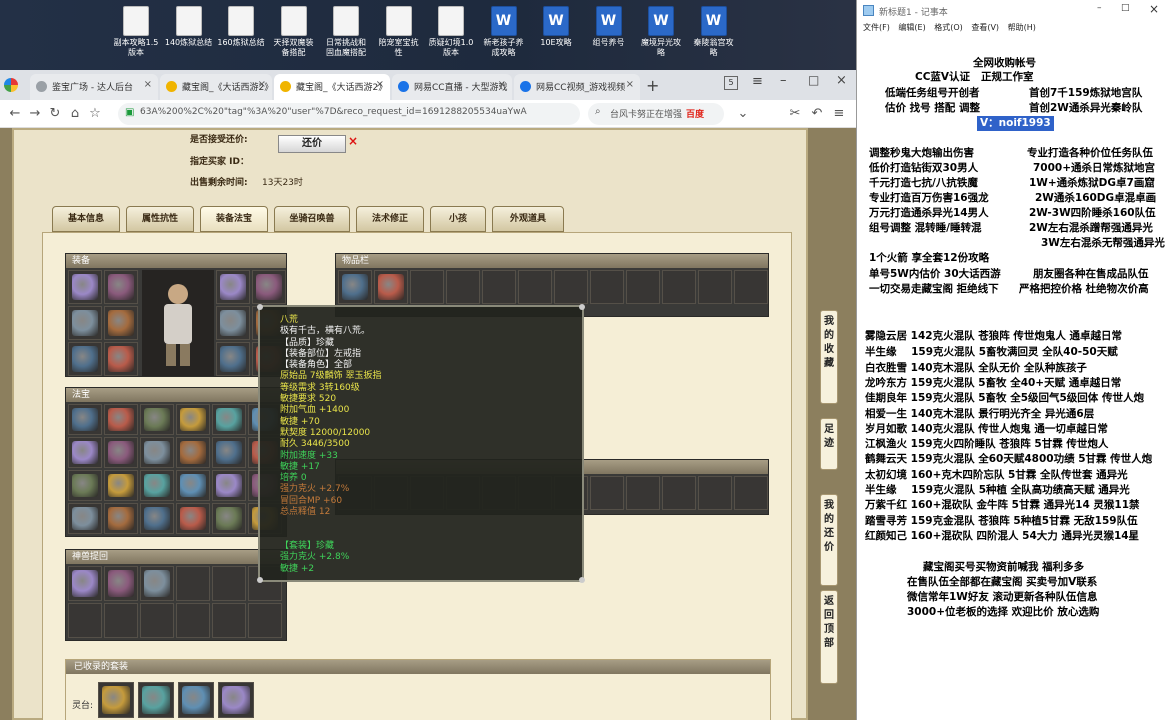 This screenshot has height=720, width=1174. Describe the element at coordinates (35, 114) in the screenshot. I see `forward-icon: →` at that location.